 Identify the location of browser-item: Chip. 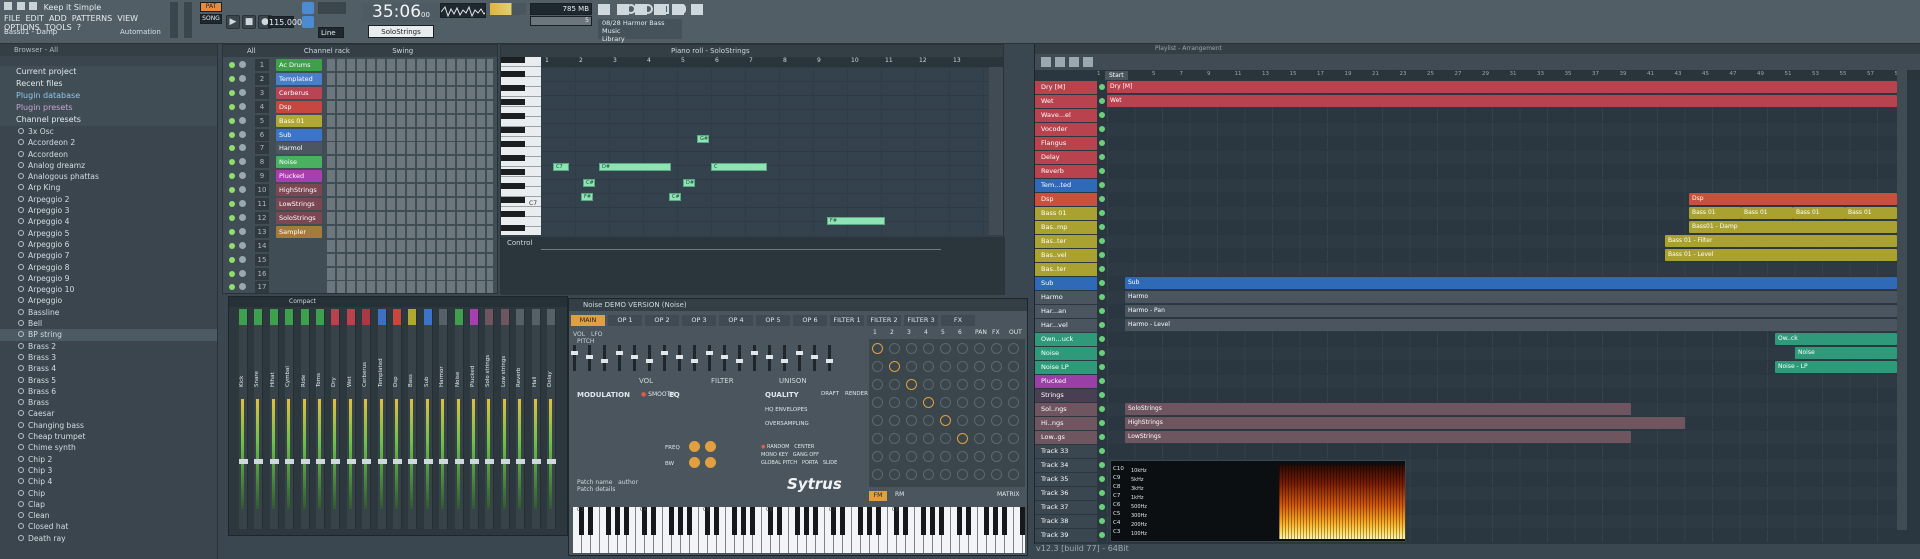
(108, 493).